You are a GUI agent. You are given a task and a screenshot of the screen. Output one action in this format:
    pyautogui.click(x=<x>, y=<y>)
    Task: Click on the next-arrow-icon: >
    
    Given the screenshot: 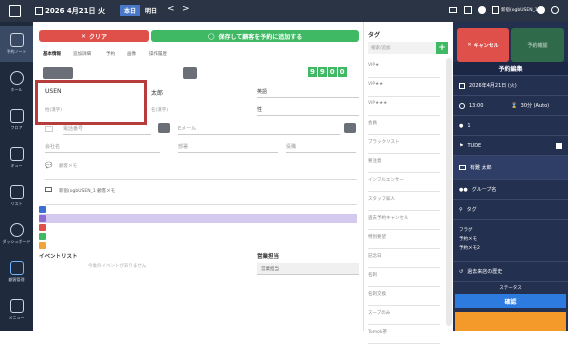 What is the action you would take?
    pyautogui.click(x=186, y=9)
    